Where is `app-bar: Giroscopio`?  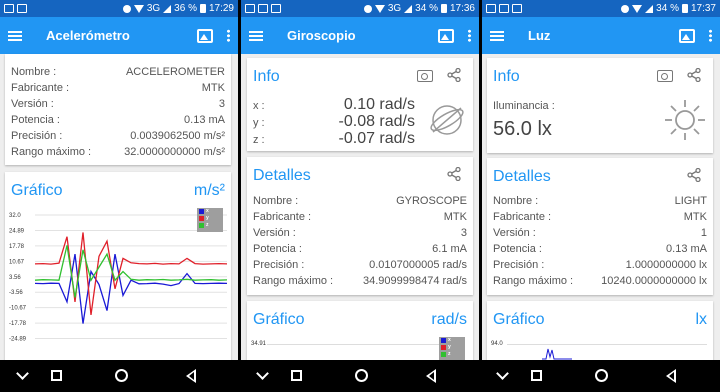 app-bar: Giroscopio is located at coordinates (360, 35).